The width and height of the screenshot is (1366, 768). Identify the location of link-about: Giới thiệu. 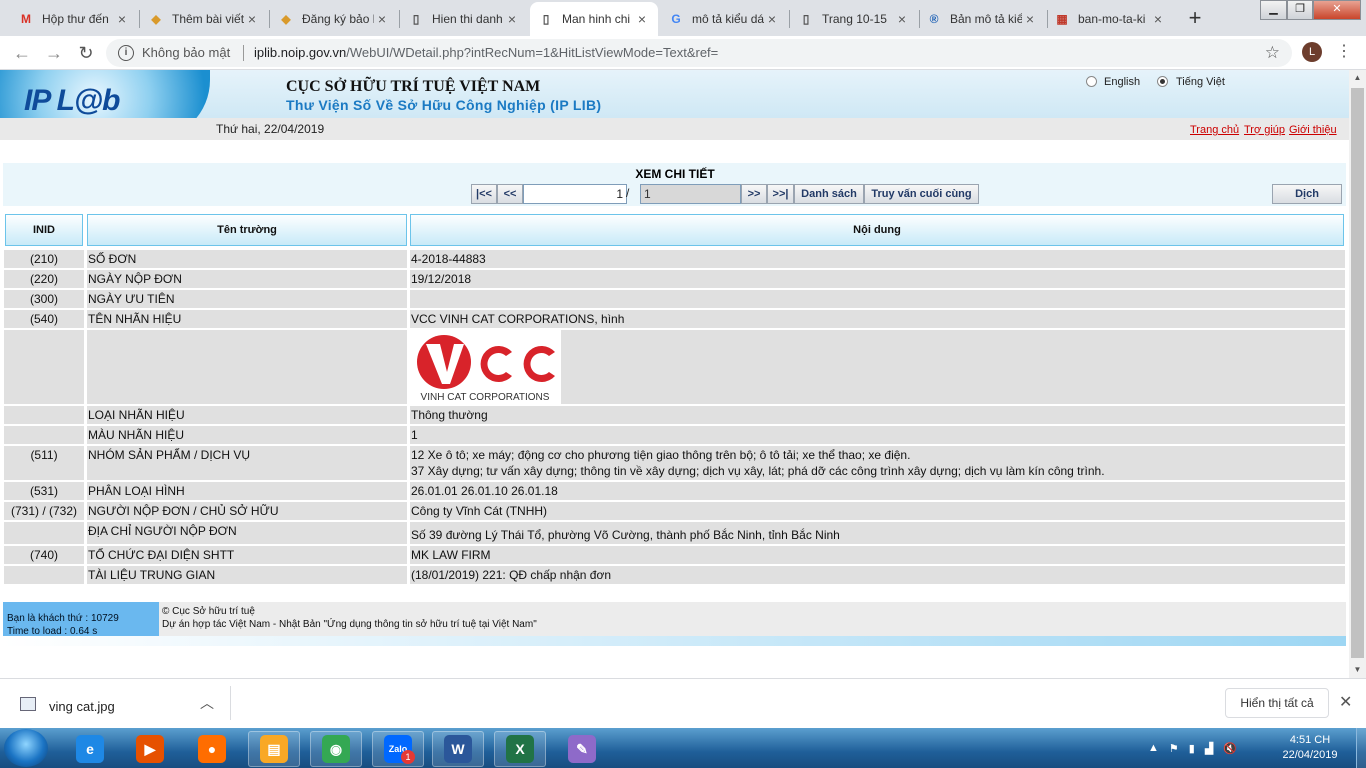
(1313, 130).